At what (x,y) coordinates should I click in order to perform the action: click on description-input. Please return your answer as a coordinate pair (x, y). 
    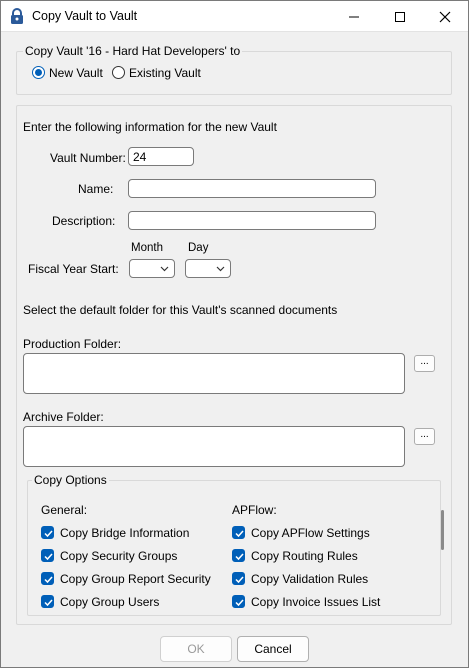
    Looking at the image, I should click on (252, 220).